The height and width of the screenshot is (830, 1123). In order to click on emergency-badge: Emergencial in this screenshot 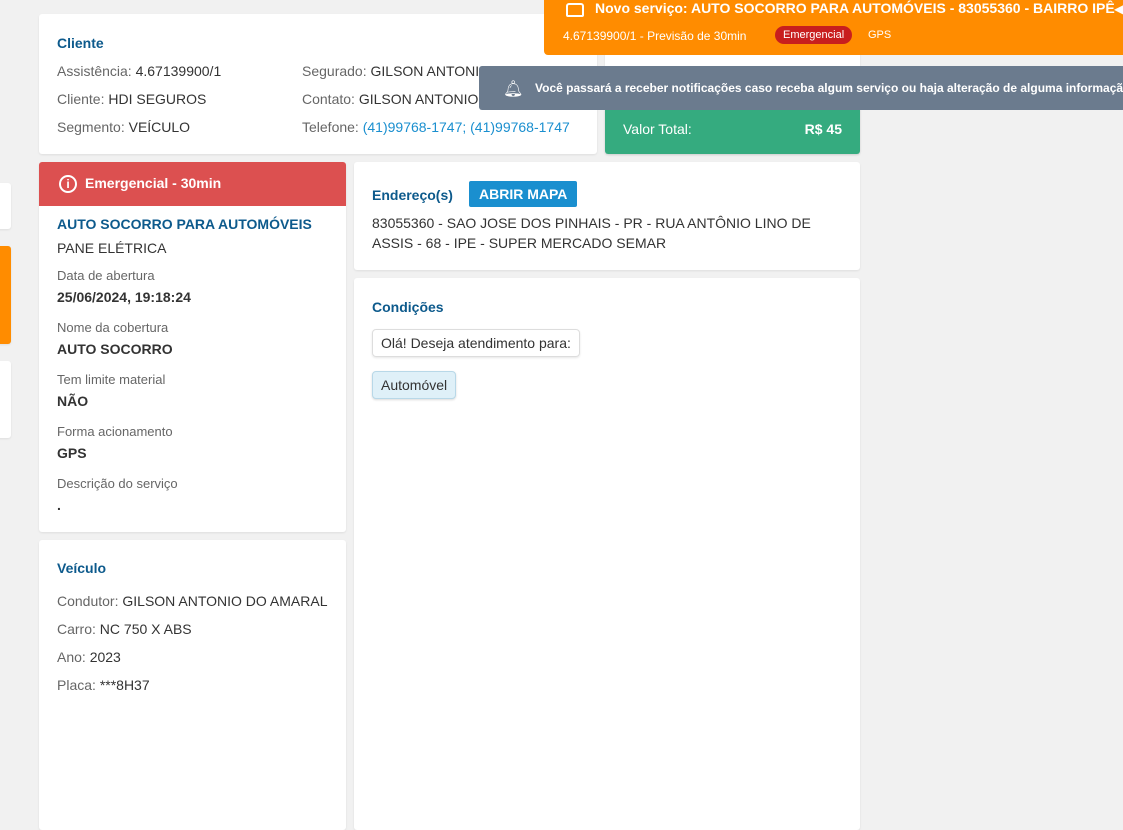, I will do `click(814, 35)`.